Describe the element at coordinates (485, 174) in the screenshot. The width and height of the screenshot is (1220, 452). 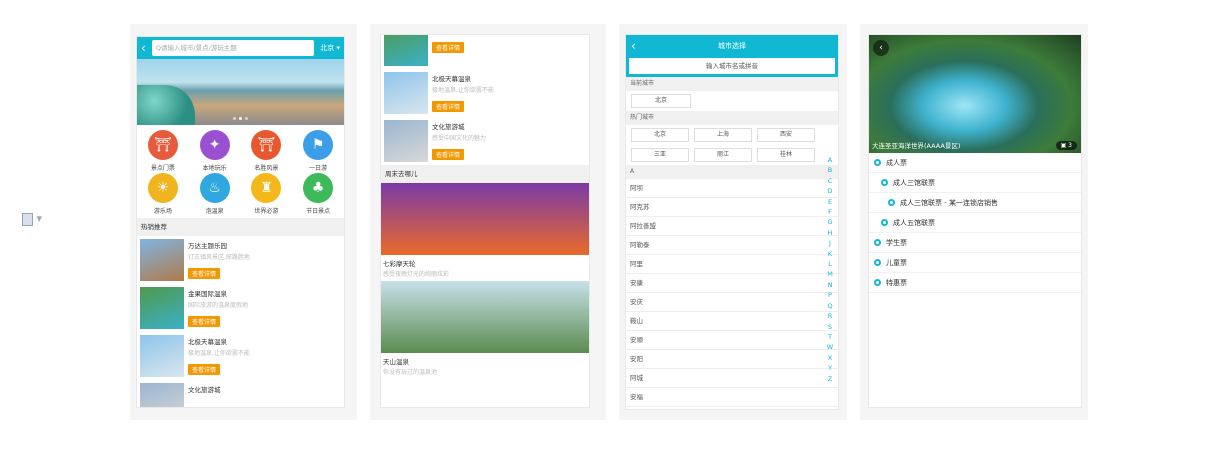
I see `section-title: 周末去哪儿` at that location.